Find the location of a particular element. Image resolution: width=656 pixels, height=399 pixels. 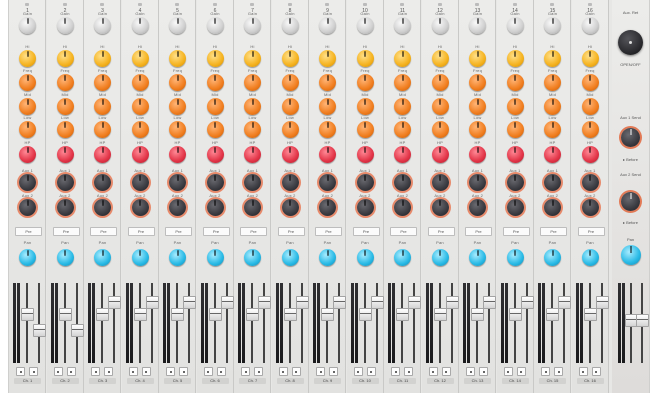

aux-return-knob is located at coordinates (630, 42).